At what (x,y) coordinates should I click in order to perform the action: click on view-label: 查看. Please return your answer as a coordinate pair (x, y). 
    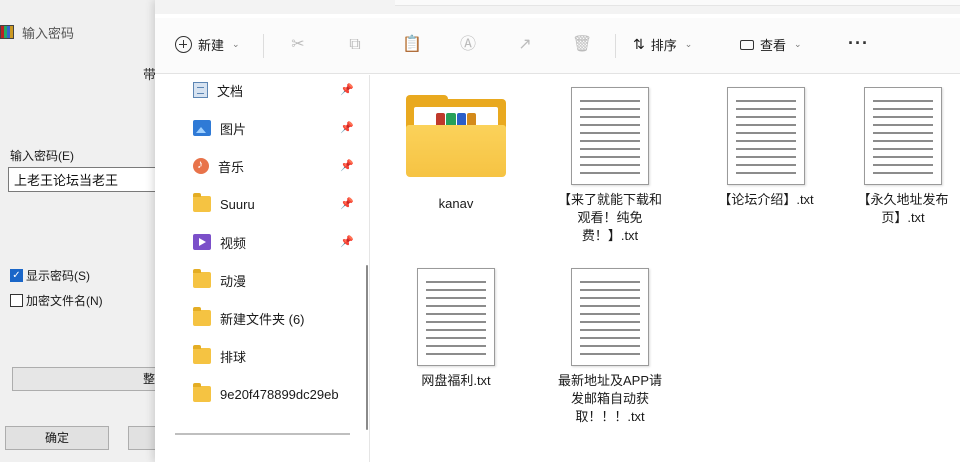
    Looking at the image, I should click on (773, 45).